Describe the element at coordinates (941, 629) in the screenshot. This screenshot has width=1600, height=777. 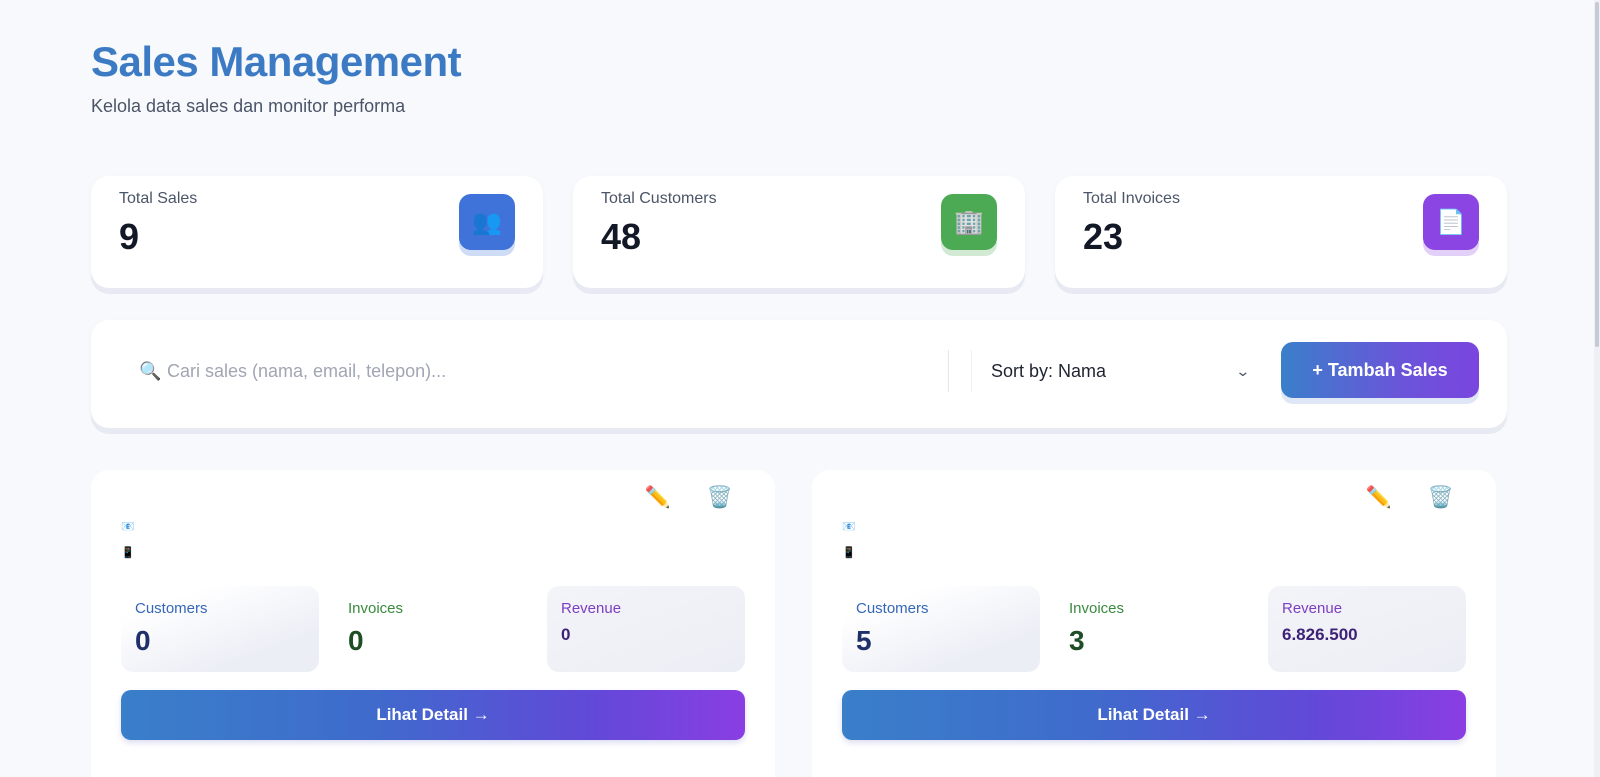
I see `metric-customers: Customers 5` at that location.